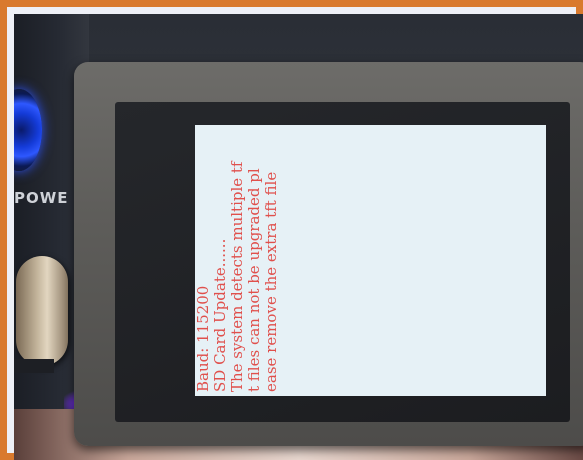 This screenshot has height=460, width=583. What do you see at coordinates (42, 311) in the screenshot?
I see `rotary-knob` at bounding box center [42, 311].